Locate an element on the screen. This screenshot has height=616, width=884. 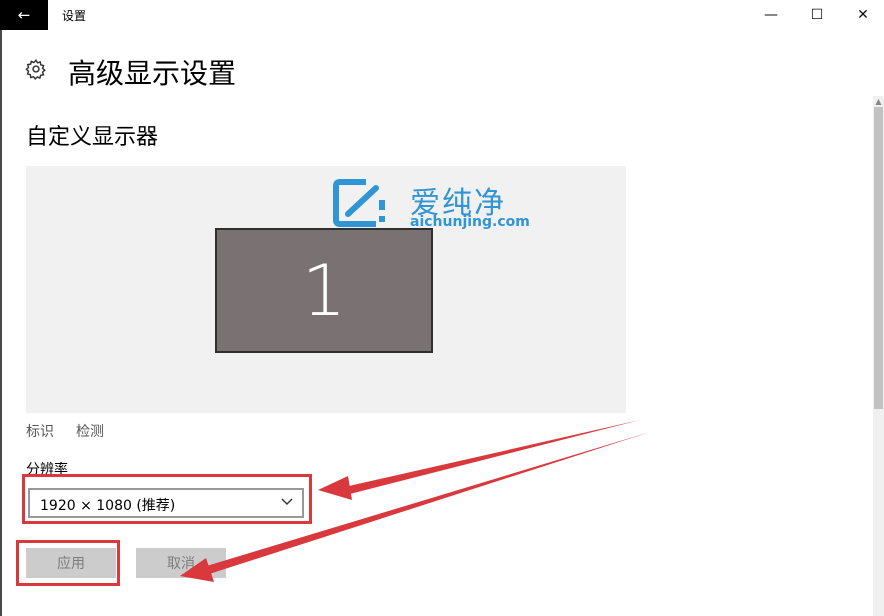
maximize-button: ☐ is located at coordinates (817, 15).